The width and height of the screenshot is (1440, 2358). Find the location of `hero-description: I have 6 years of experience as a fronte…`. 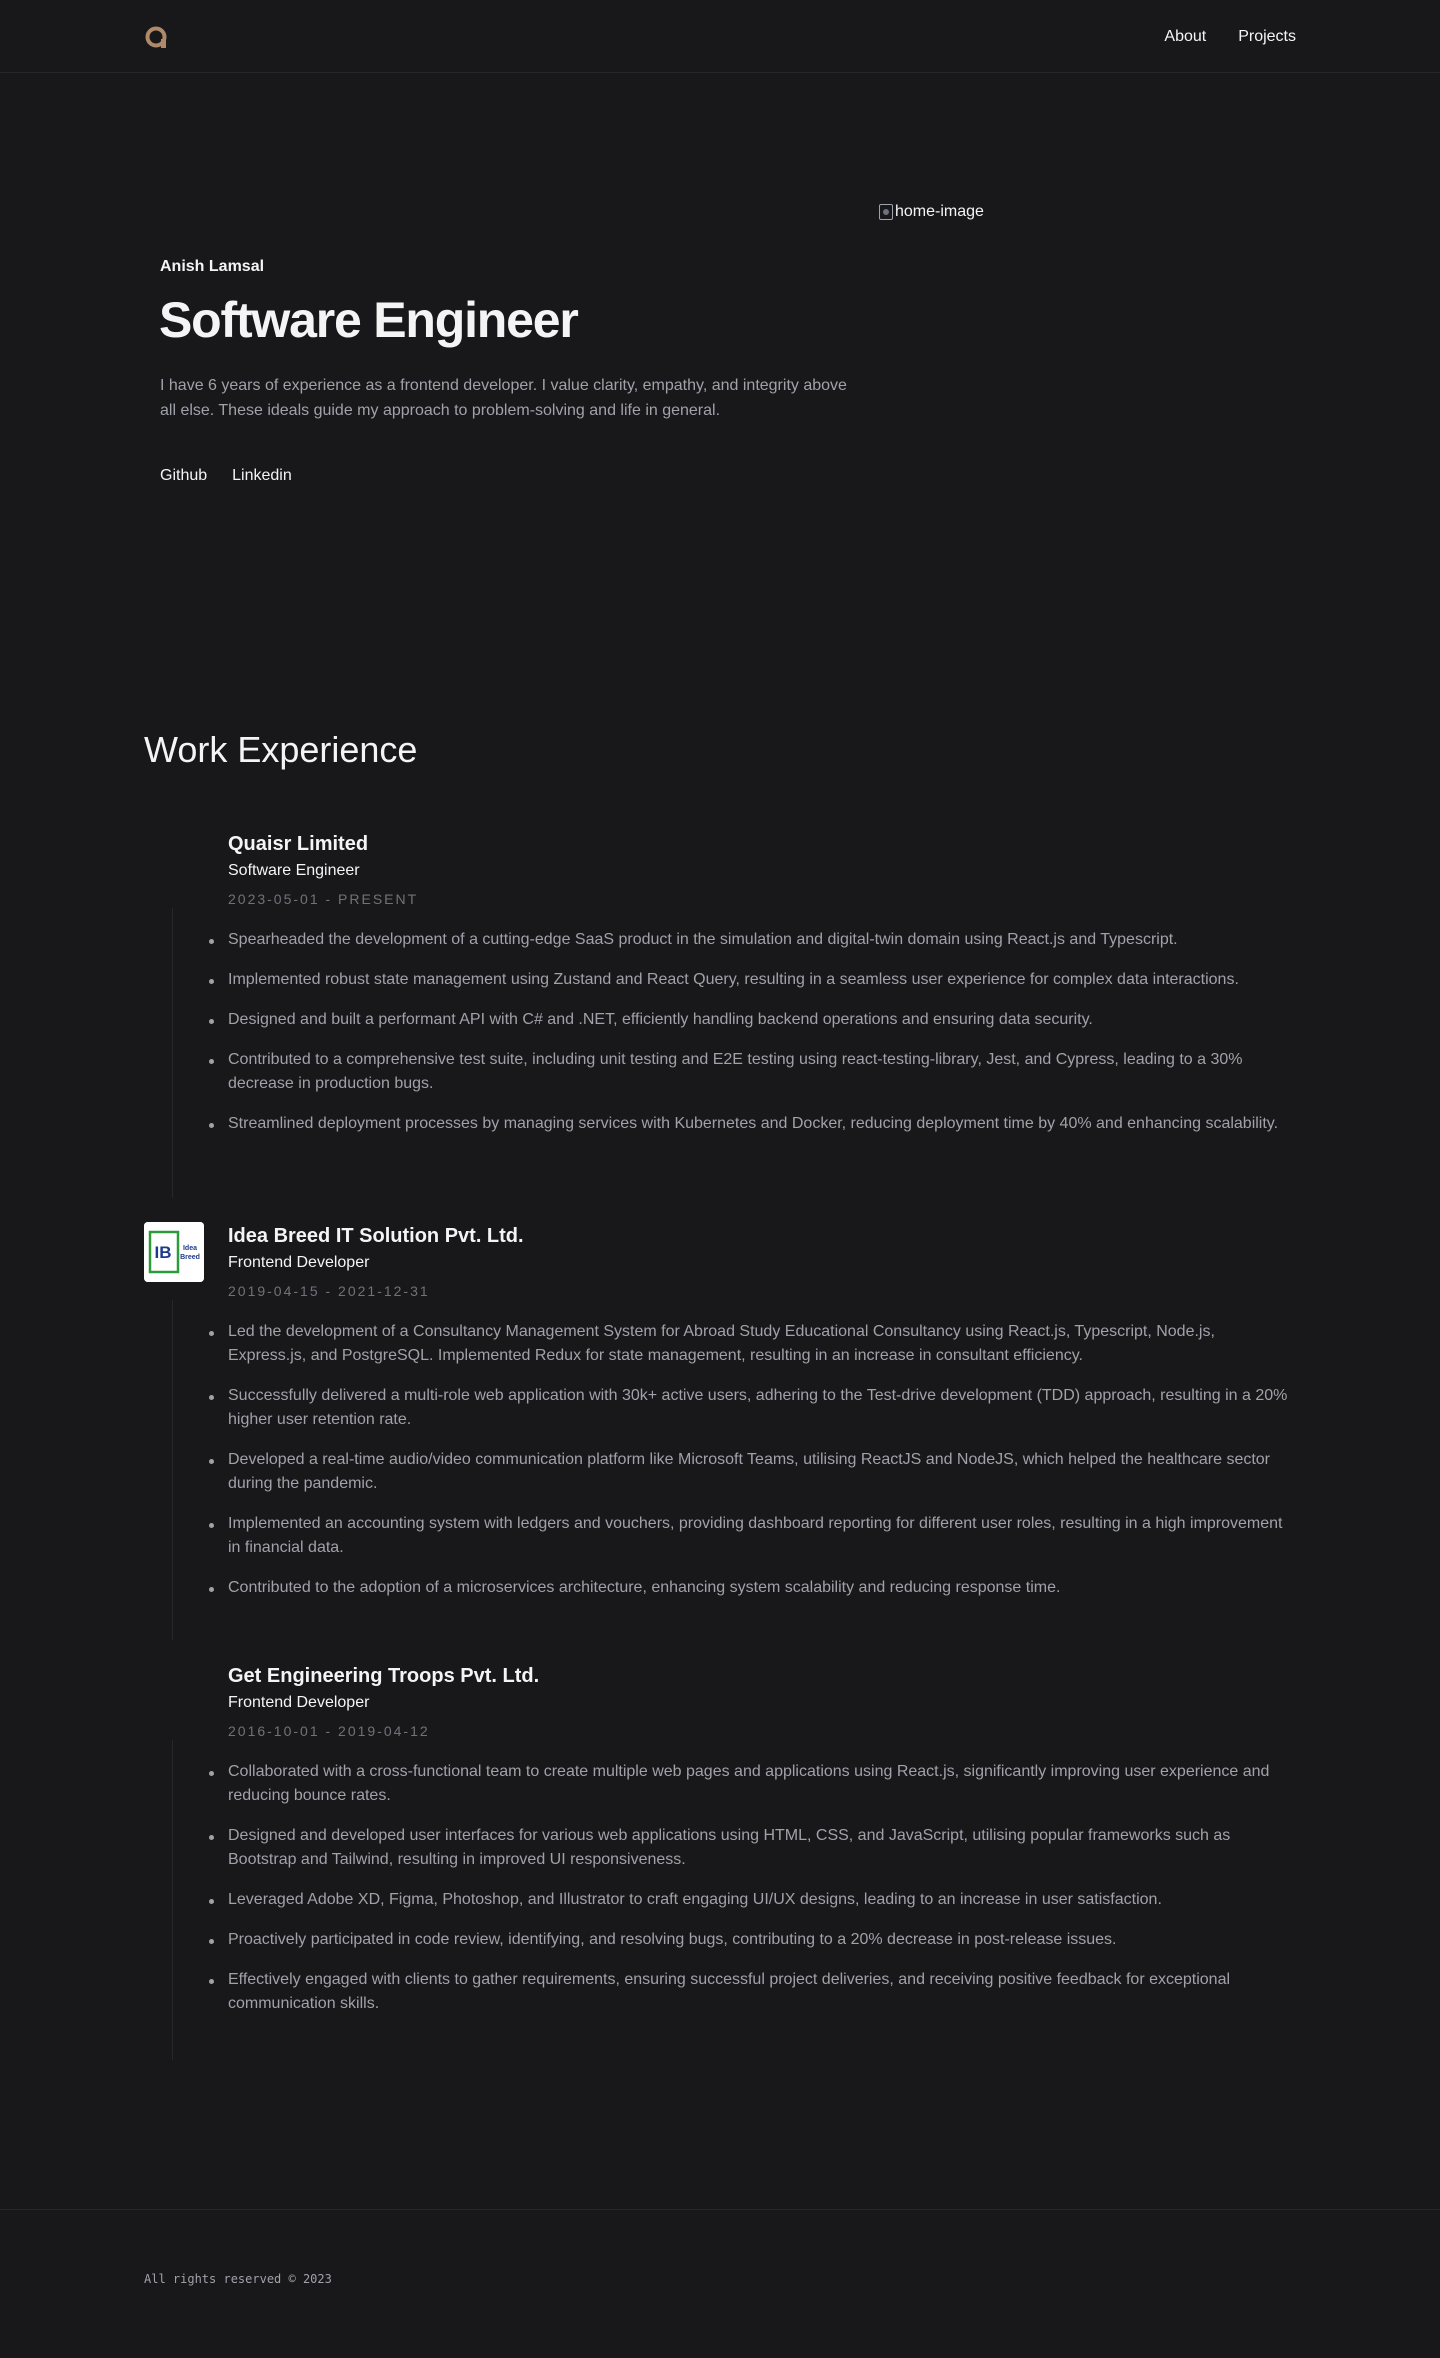

hero-description: I have 6 years of experience as a fronte… is located at coordinates (503, 398).